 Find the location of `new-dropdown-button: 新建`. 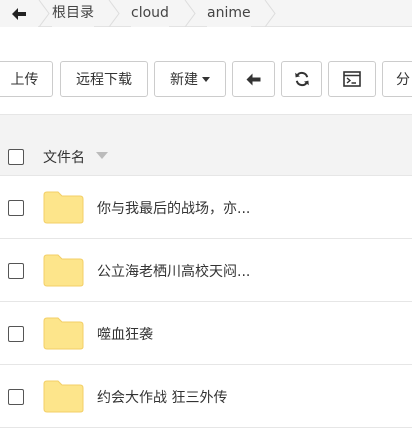

new-dropdown-button: 新建 is located at coordinates (190, 79).